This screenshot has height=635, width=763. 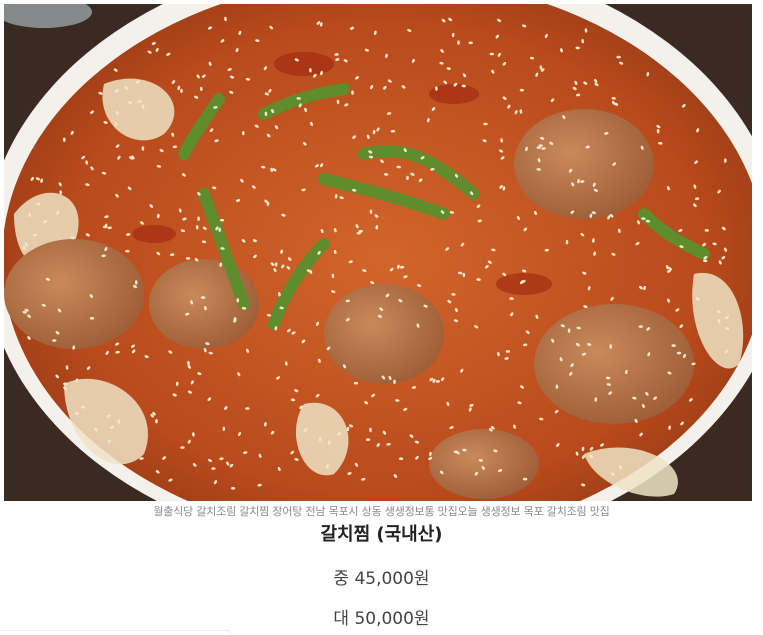 I want to click on price-large: 대 50,000원, so click(x=381, y=619).